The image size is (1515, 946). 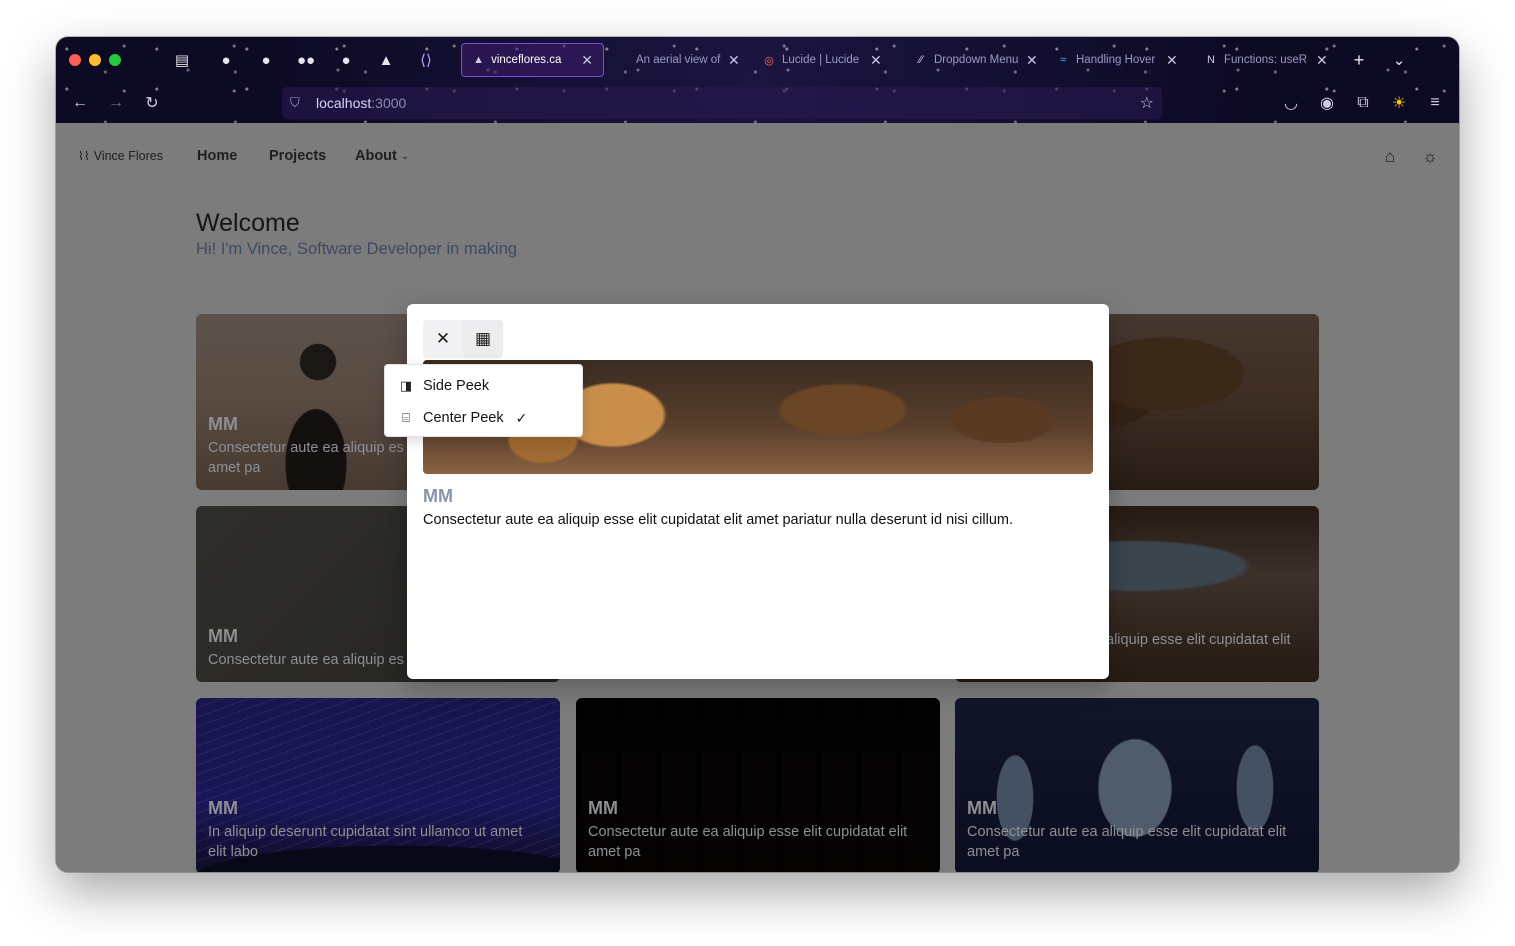 I want to click on card-desc: aliquip esse elit cupidatat elit, so click(x=1198, y=640).